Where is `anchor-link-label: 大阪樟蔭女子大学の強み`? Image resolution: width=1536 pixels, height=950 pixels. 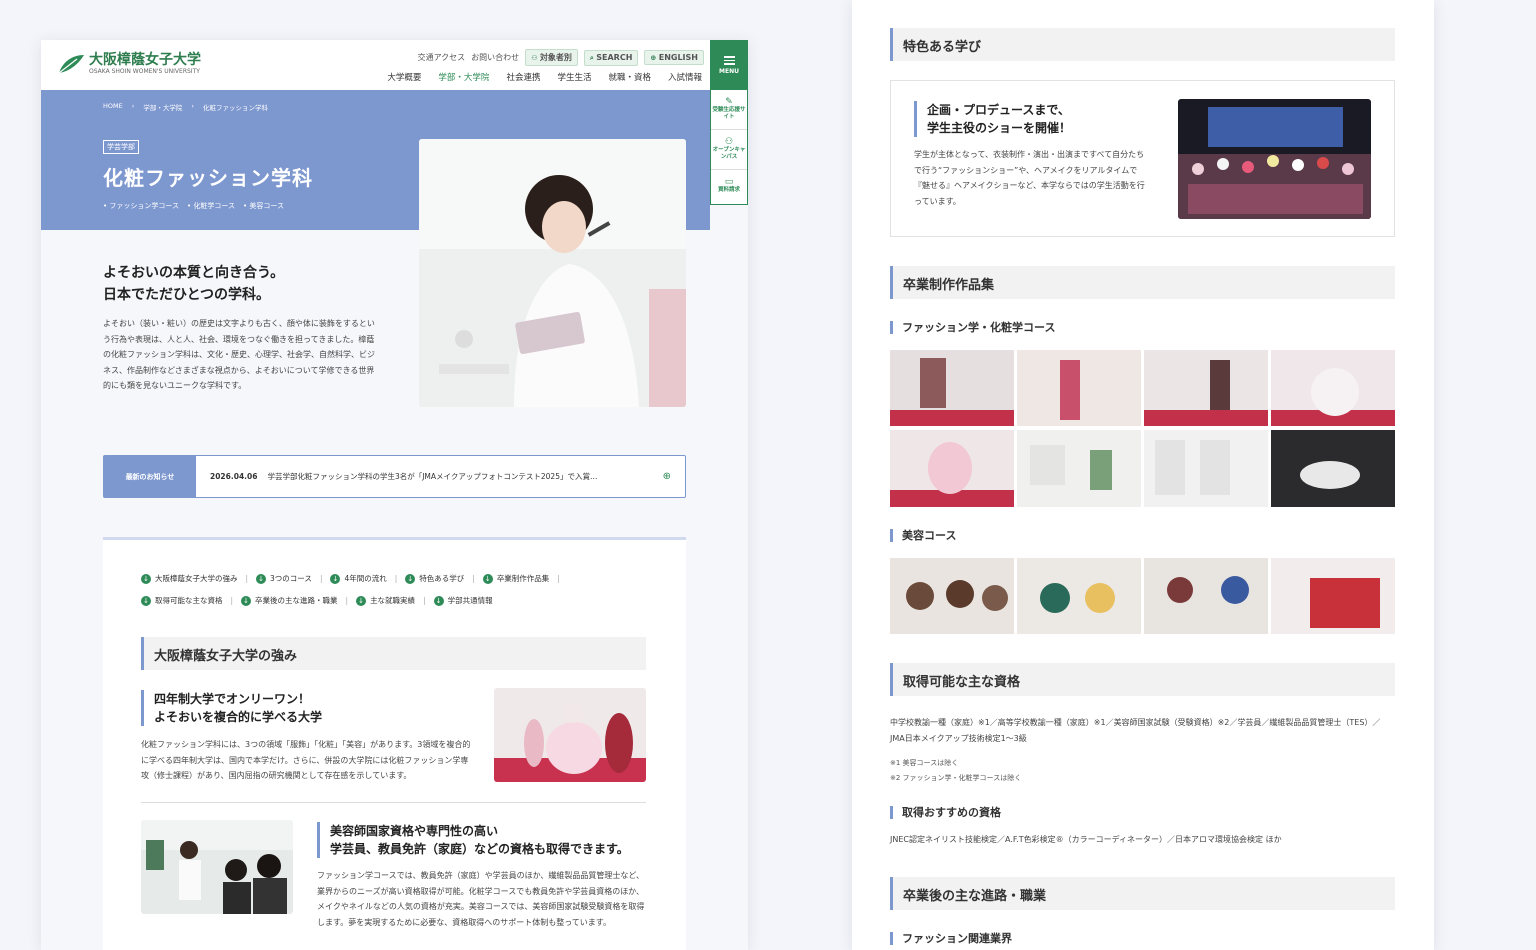 anchor-link-label: 大阪樟蔭女子大学の強み is located at coordinates (196, 578).